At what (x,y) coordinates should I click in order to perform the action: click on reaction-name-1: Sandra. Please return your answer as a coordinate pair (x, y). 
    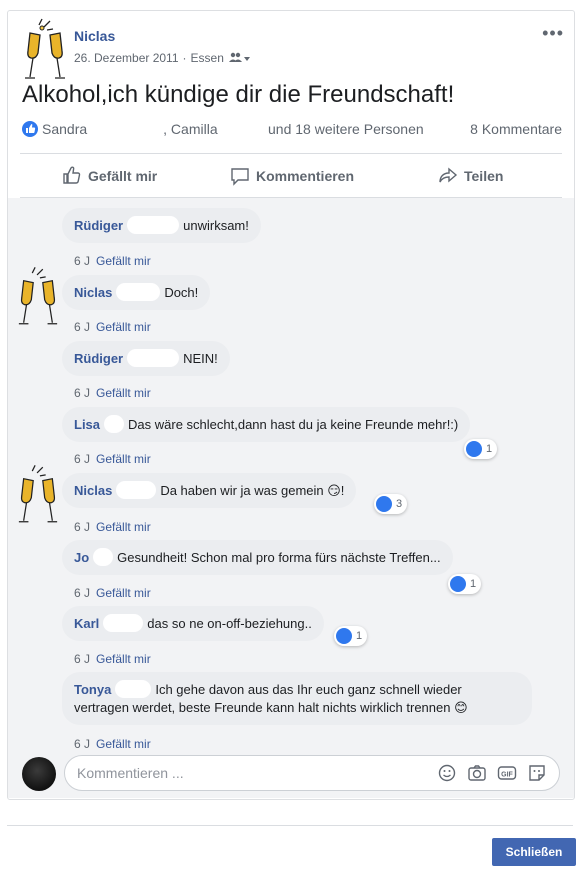
    Looking at the image, I should click on (64, 129).